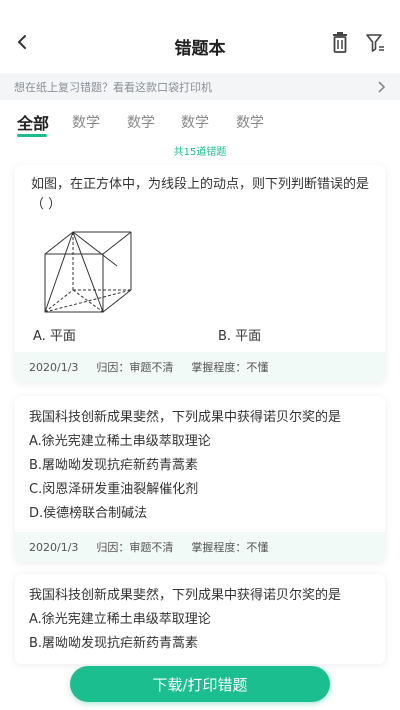 The height and width of the screenshot is (710, 400). I want to click on question-count: 共15道错题, so click(200, 152).